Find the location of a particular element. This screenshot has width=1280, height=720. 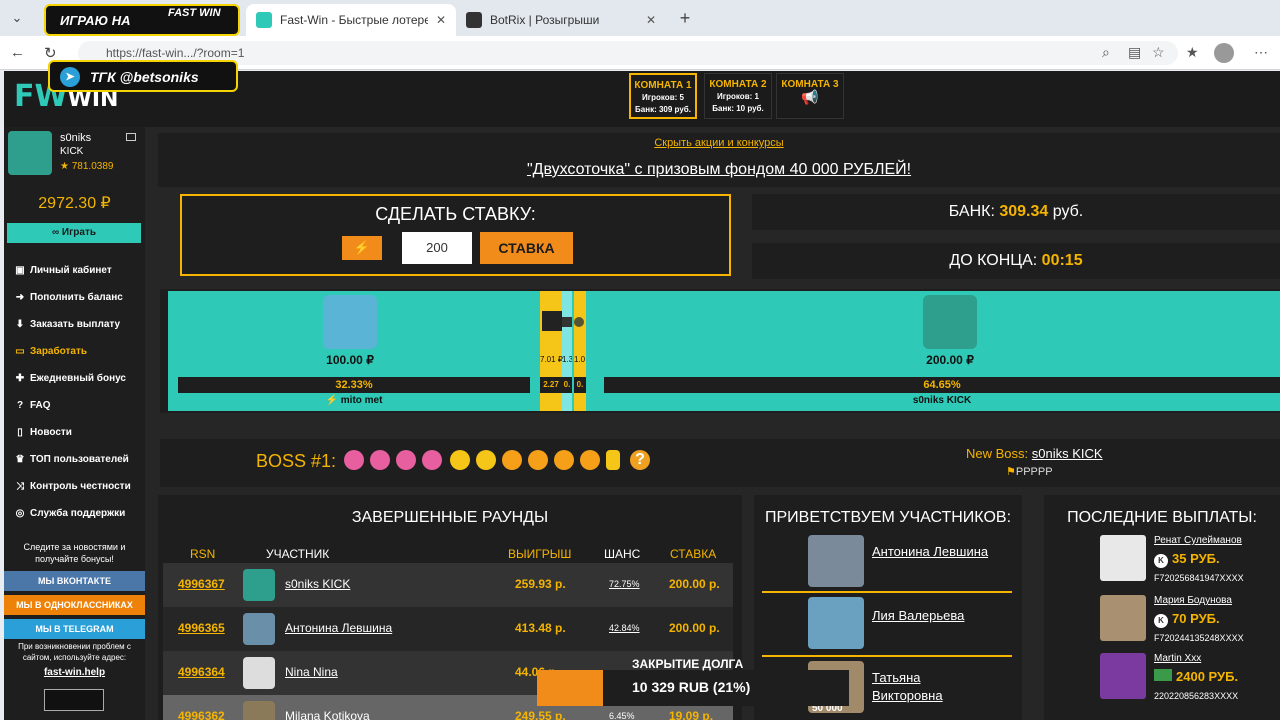

reader-icon: ▤ is located at coordinates (1134, 52).